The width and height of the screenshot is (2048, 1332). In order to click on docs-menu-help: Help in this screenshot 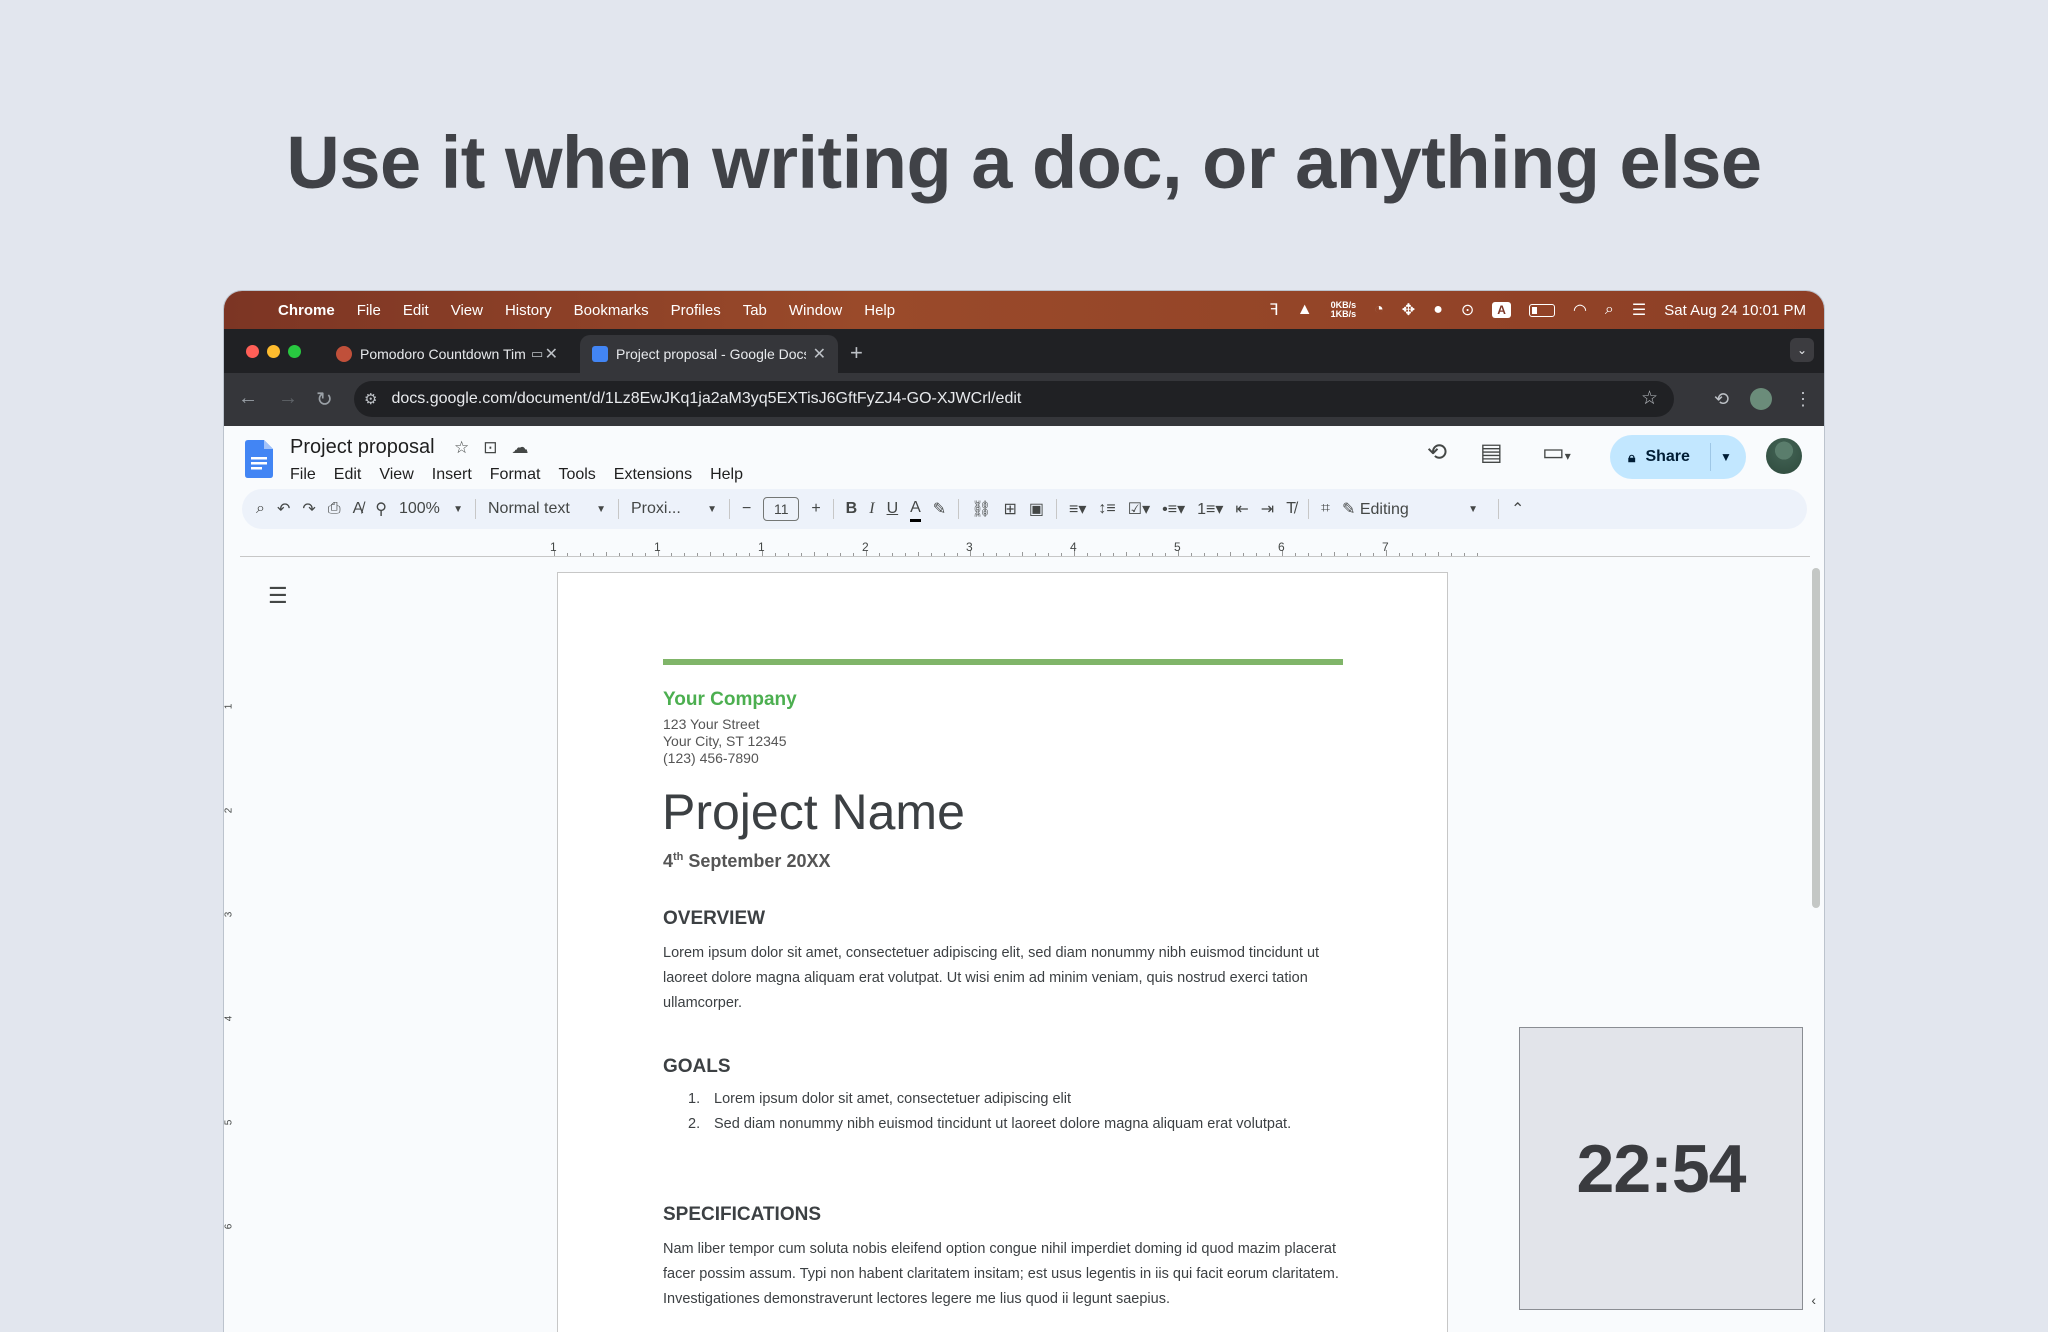, I will do `click(726, 475)`.